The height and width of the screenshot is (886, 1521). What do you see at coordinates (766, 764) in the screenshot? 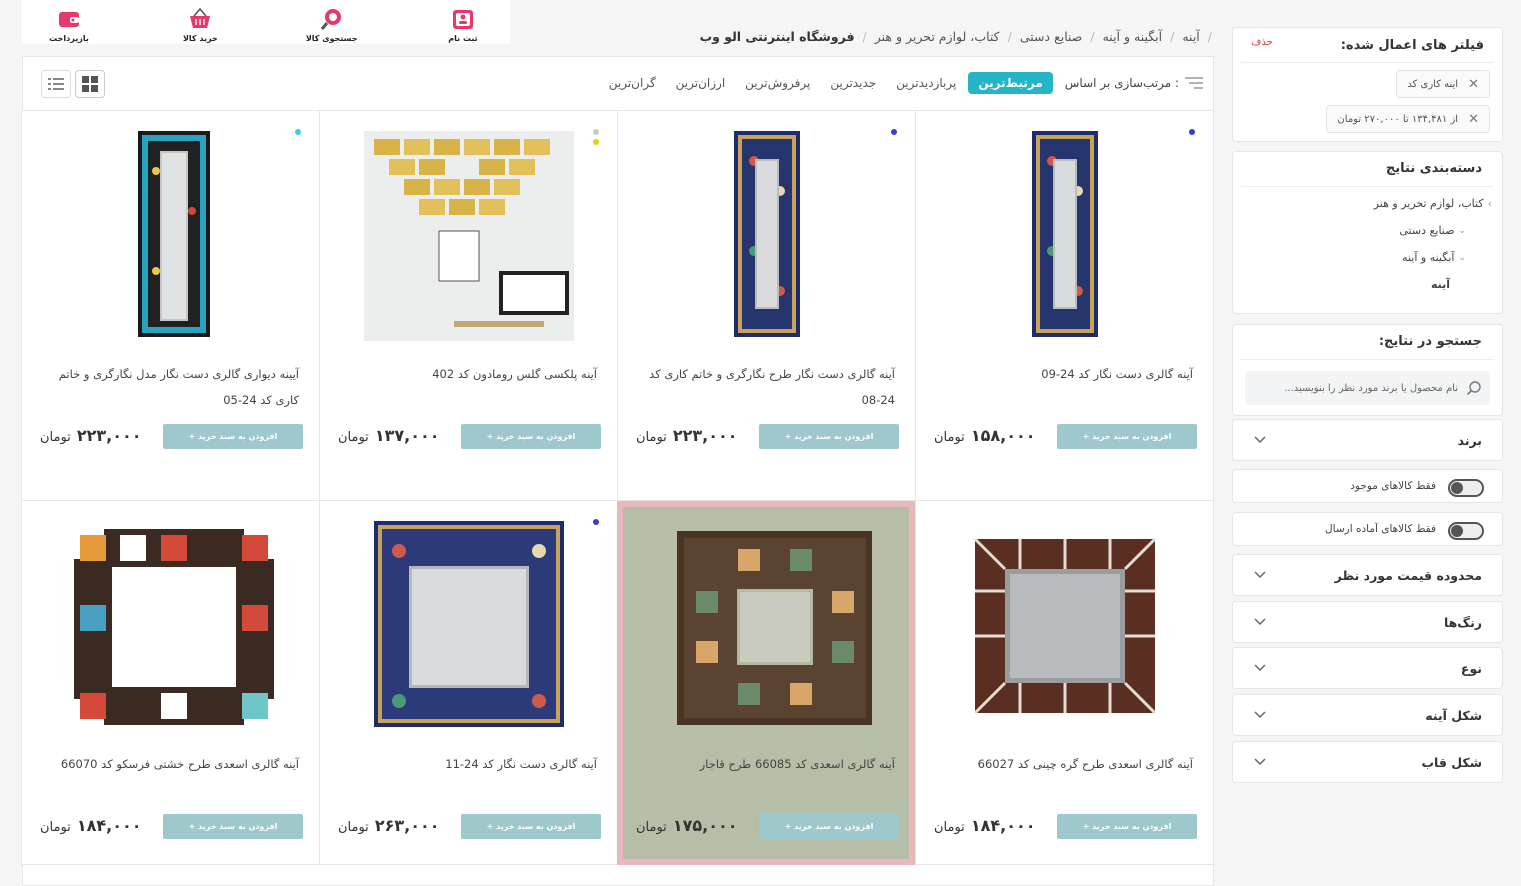
I see `product-title: آینه گالری اسعدی کد 66085 طرح قاجار` at bounding box center [766, 764].